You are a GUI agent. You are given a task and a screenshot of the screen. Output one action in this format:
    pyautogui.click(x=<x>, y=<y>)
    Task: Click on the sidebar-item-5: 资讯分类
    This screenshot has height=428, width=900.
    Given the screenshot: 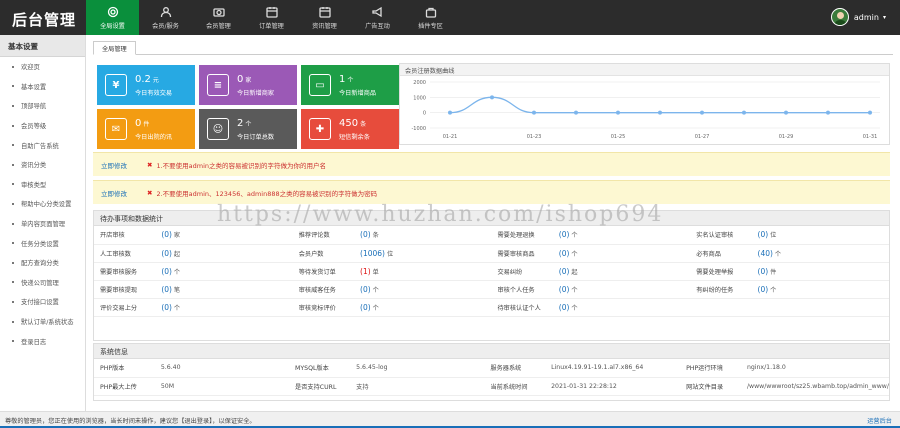 What is the action you would take?
    pyautogui.click(x=42, y=165)
    